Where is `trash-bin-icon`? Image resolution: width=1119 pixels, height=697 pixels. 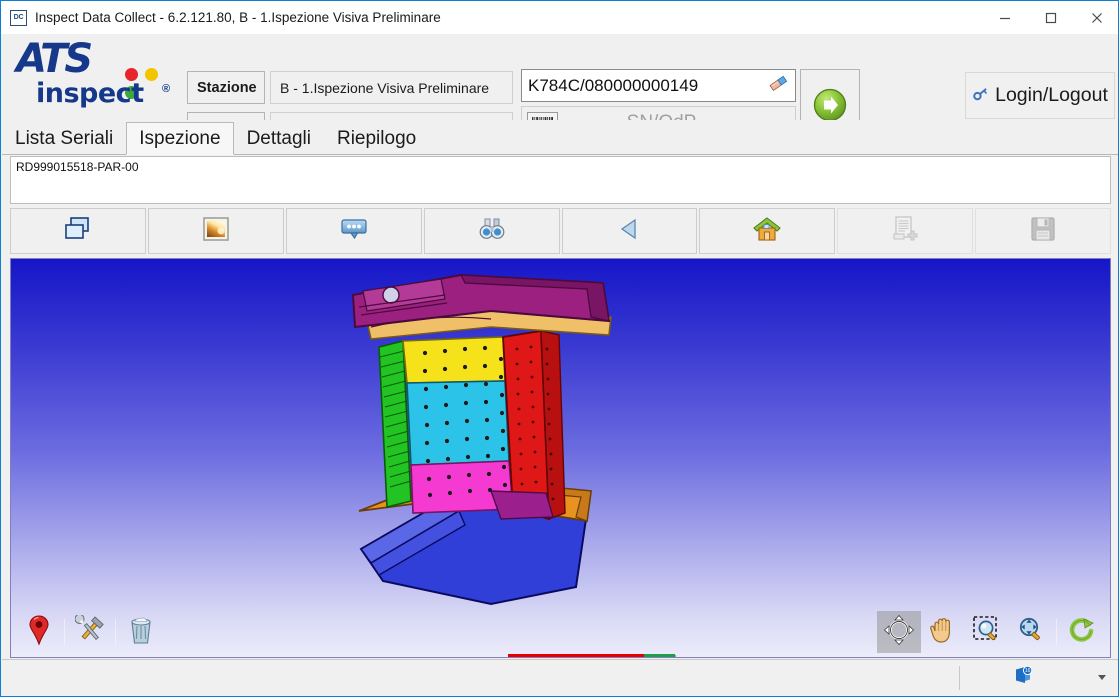
trash-bin-icon is located at coordinates (141, 632).